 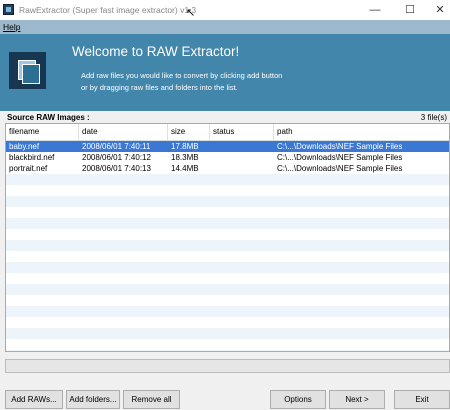 What do you see at coordinates (227, 366) in the screenshot?
I see `progress-bar` at bounding box center [227, 366].